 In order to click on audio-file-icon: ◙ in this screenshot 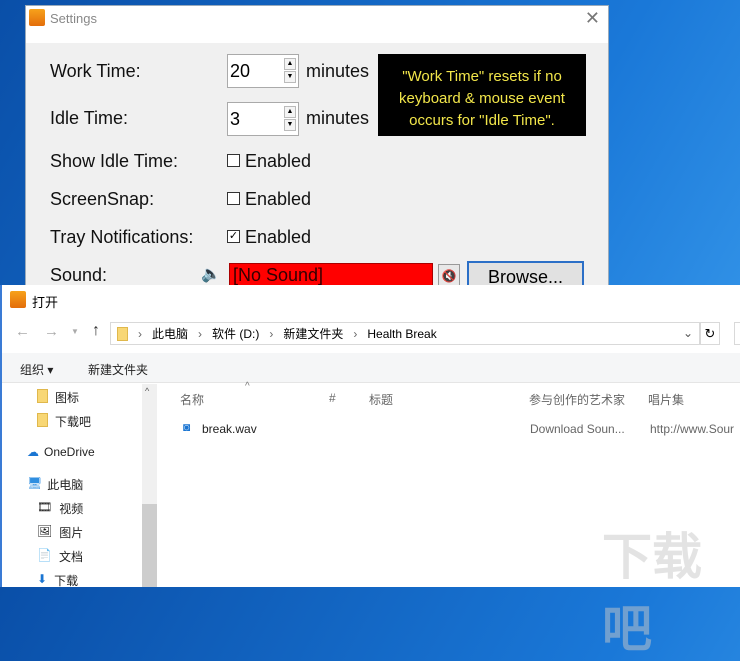, I will do `click(187, 427)`.